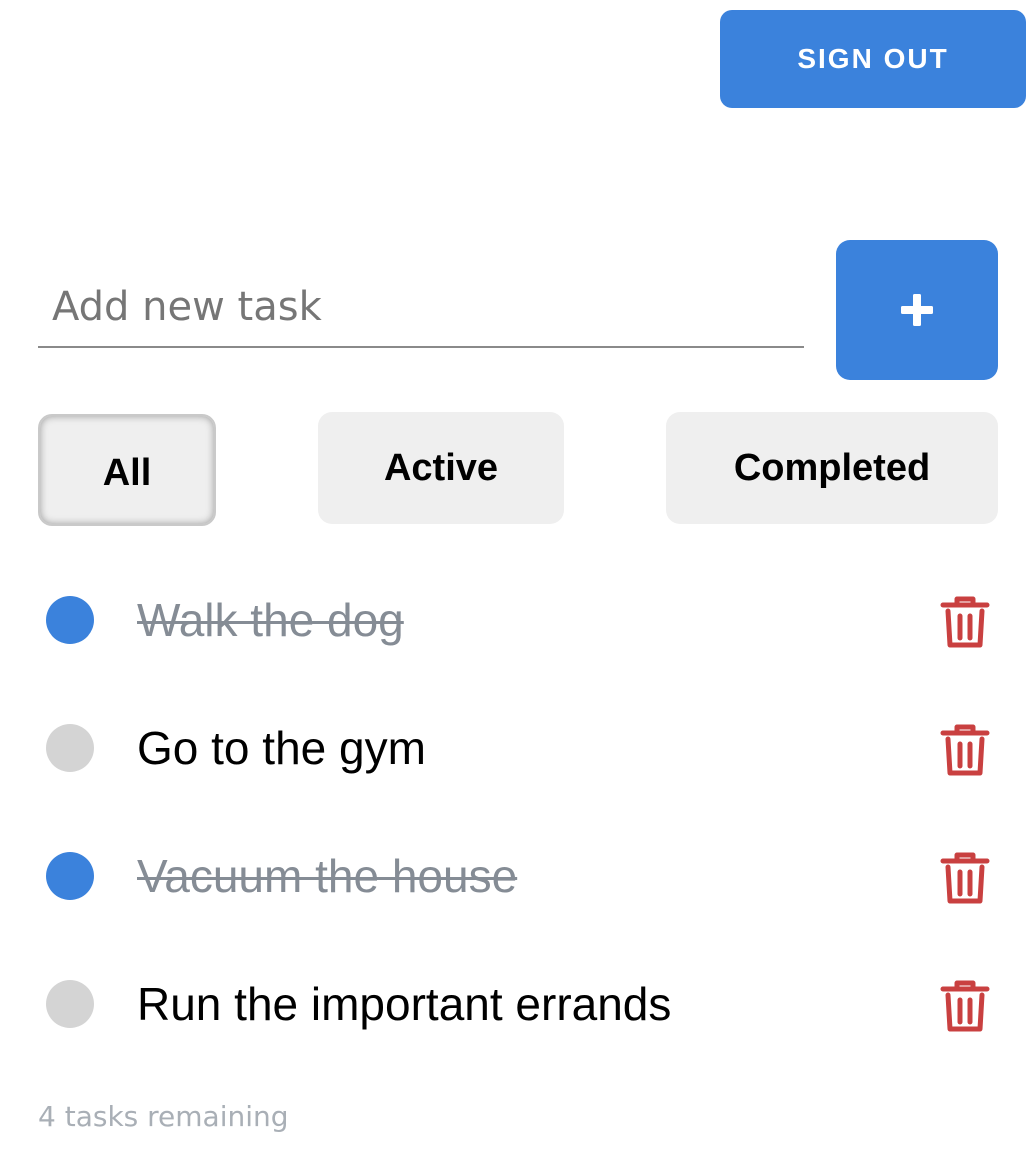 The width and height of the screenshot is (1034, 1162). I want to click on add-task-button, so click(917, 310).